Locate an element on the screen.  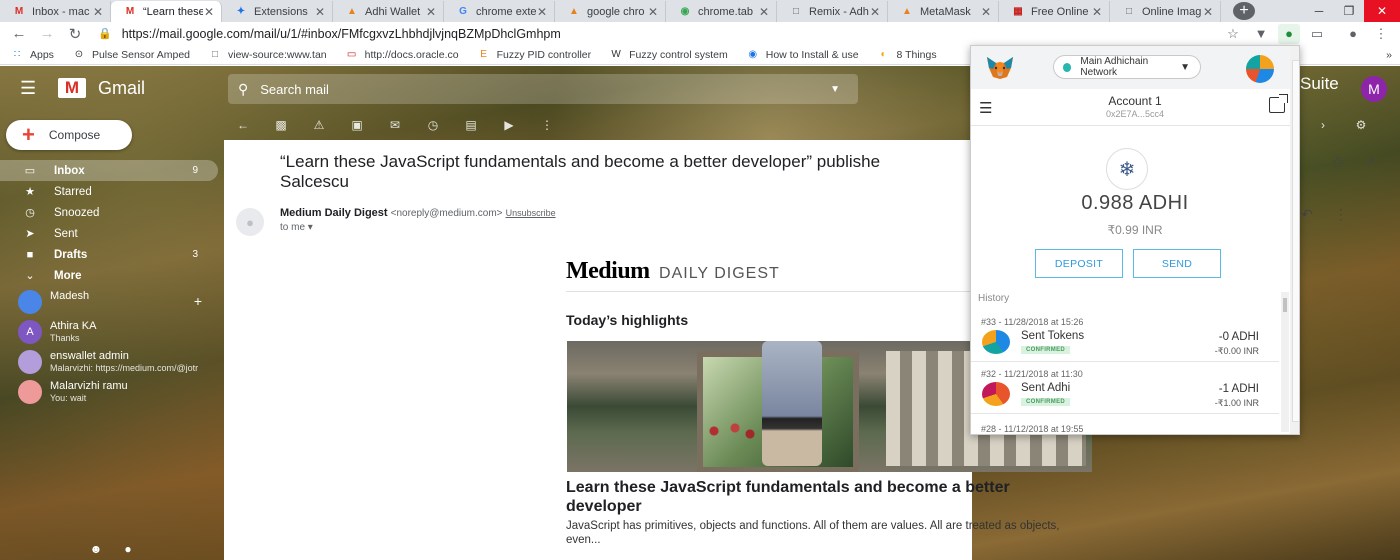
popup-scrollbar is located at coordinates (1294, 240).